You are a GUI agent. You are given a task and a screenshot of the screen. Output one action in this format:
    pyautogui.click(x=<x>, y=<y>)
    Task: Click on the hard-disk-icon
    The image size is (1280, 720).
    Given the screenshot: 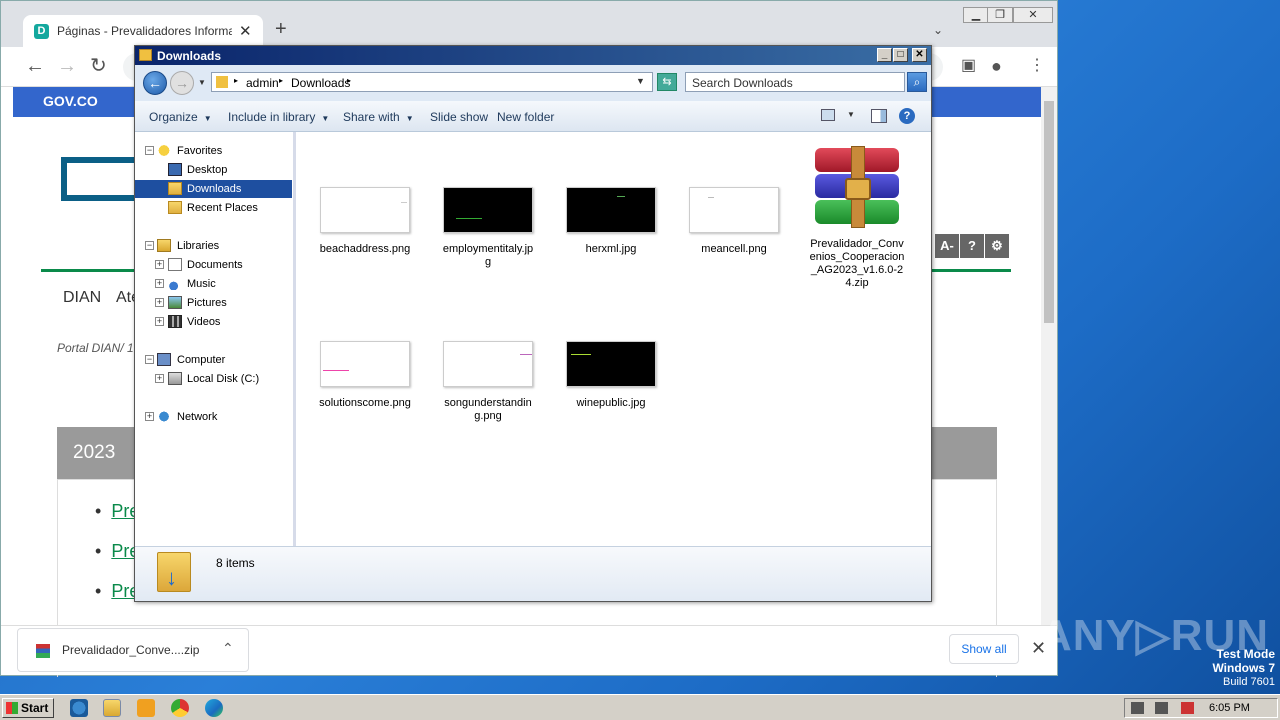 What is the action you would take?
    pyautogui.click(x=175, y=378)
    